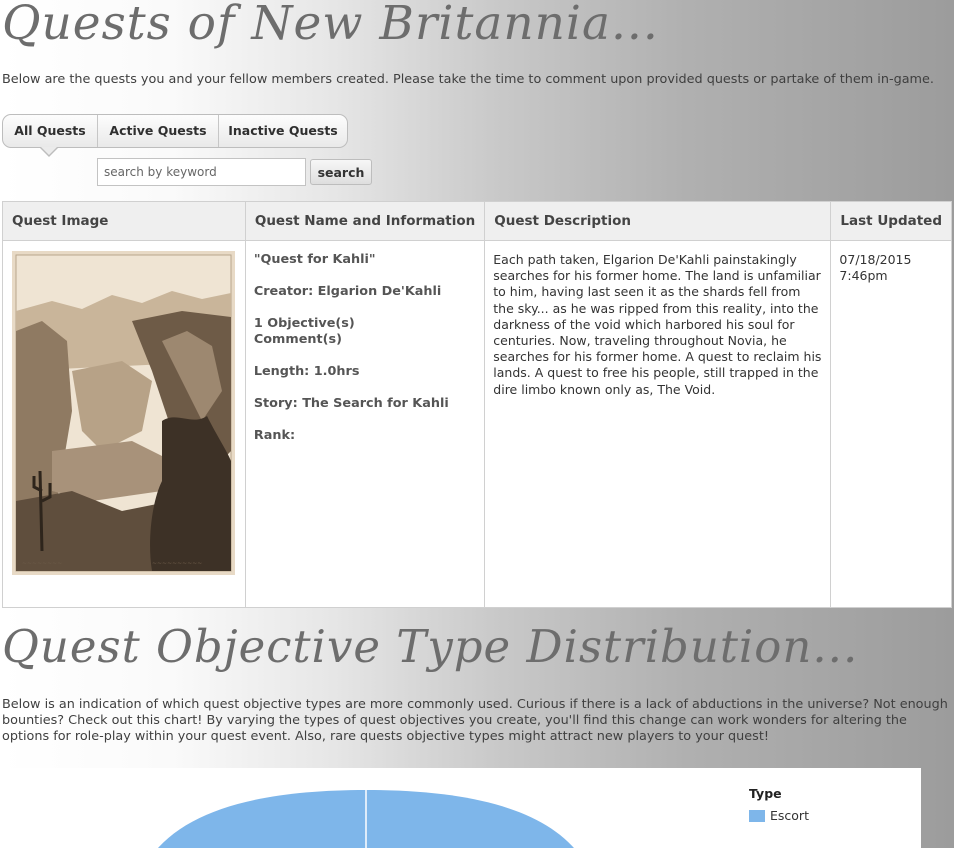  Describe the element at coordinates (124, 221) in the screenshot. I see `column-header-image: Quest Image` at that location.